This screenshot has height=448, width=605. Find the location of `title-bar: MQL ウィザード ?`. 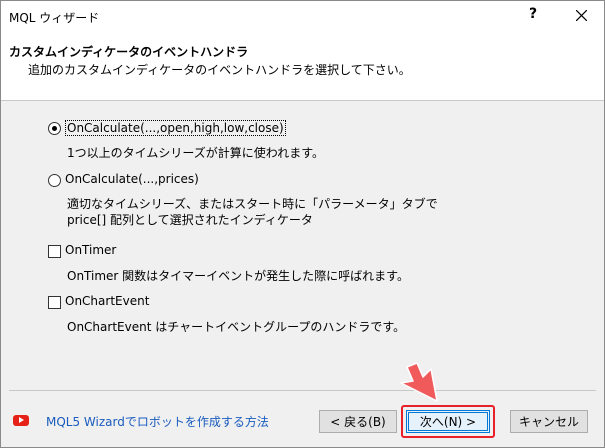

title-bar: MQL ウィザード ? is located at coordinates (302, 16).